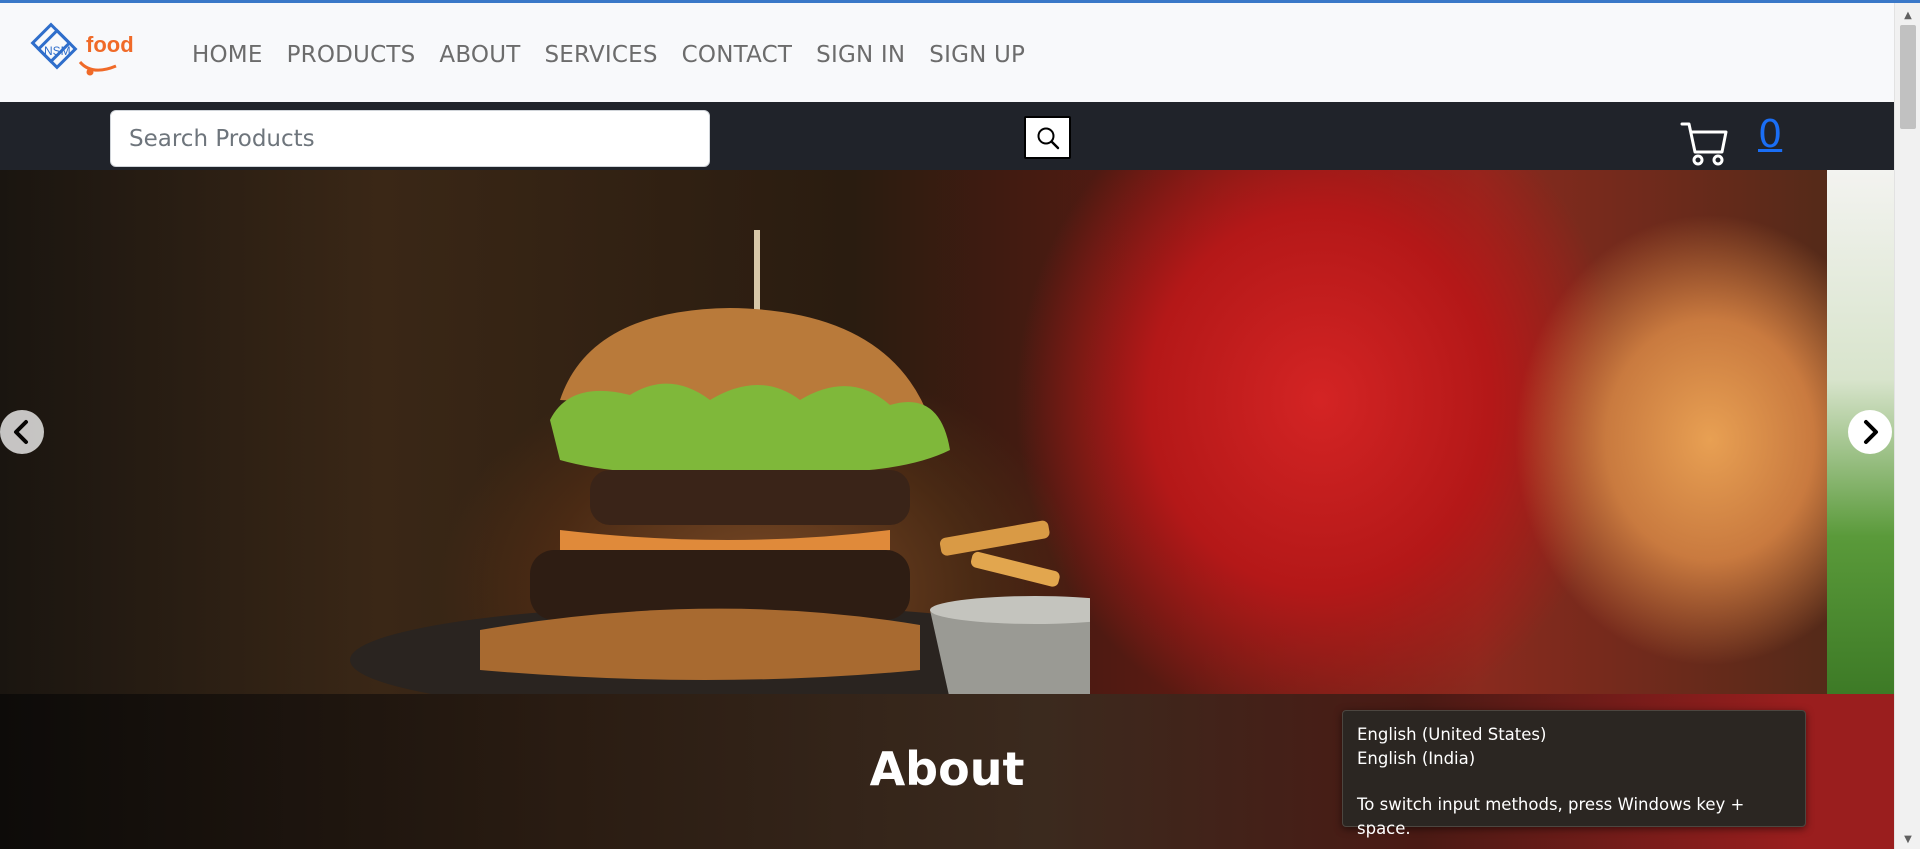 The image size is (1920, 849). Describe the element at coordinates (110, 44) in the screenshot. I see `logo-wordmark-text: food` at that location.